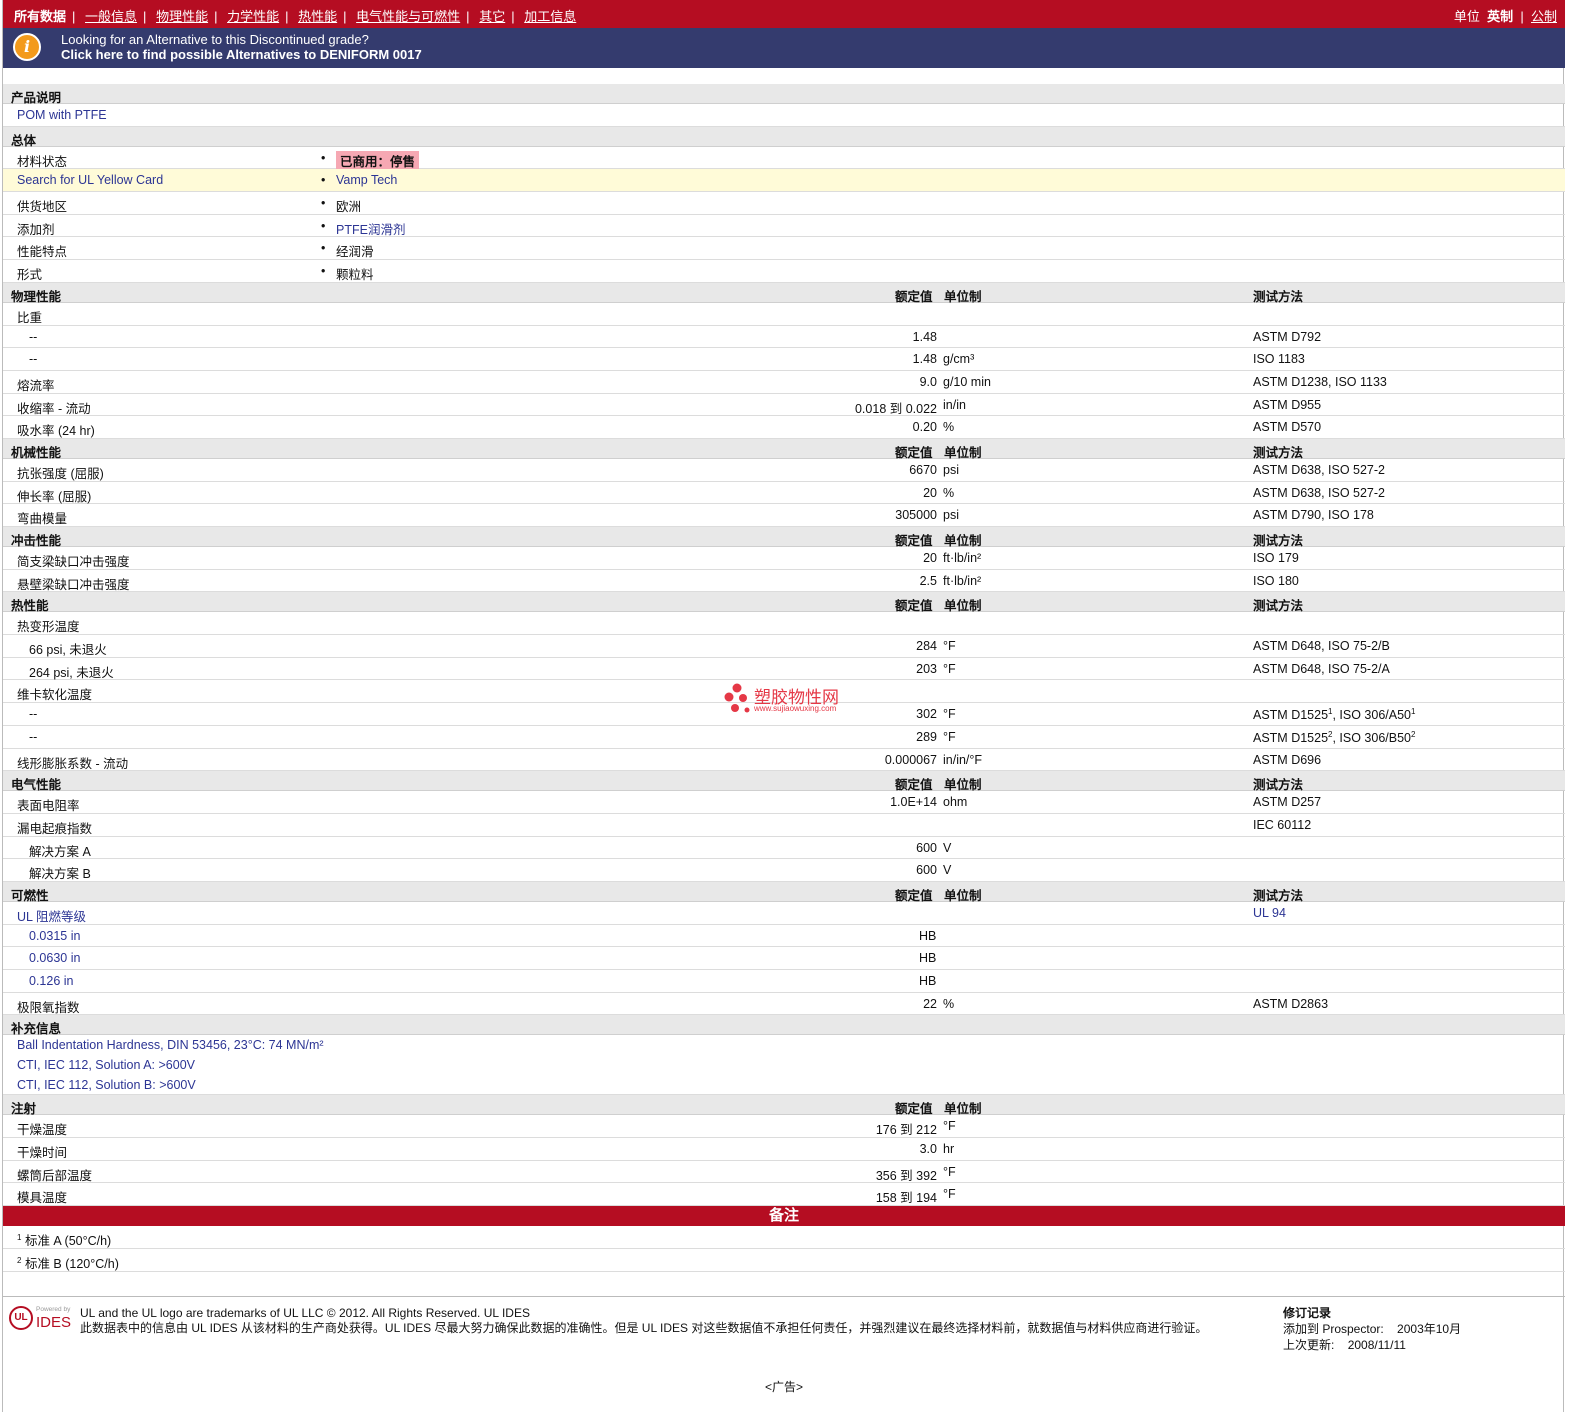 The width and height of the screenshot is (1587, 1412). Describe the element at coordinates (784, 1127) in the screenshot. I see `table-row: 干燥温度 176 到 212 °F` at that location.